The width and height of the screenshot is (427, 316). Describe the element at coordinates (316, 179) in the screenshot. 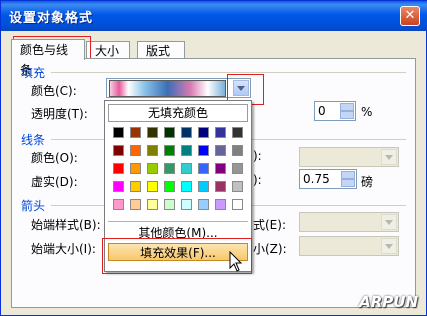

I see `line-weight-value: 0.75` at that location.